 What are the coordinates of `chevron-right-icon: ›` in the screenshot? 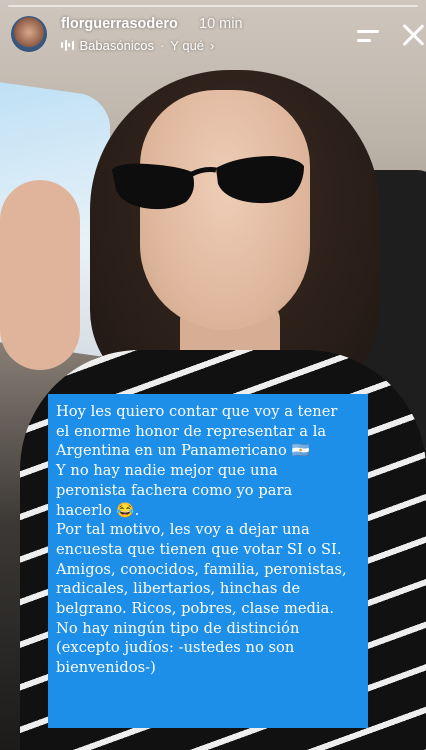 It's located at (212, 45).